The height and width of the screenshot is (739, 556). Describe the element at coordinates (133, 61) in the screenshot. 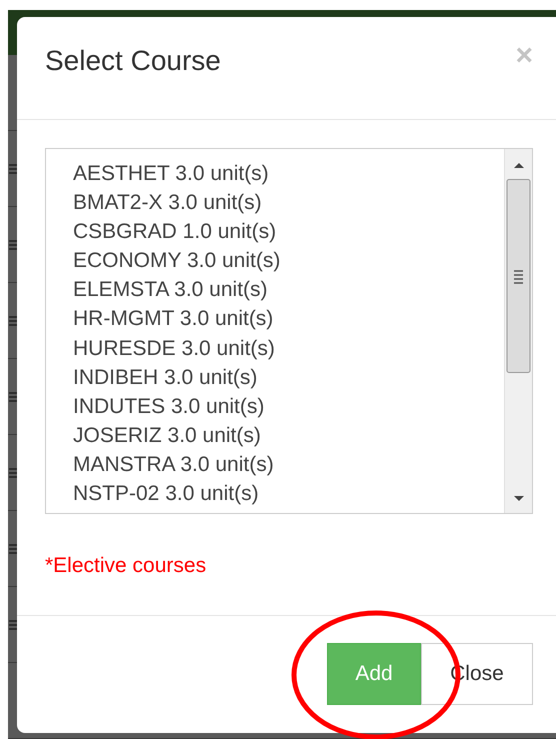

I see `dialog-title: Select Course` at that location.